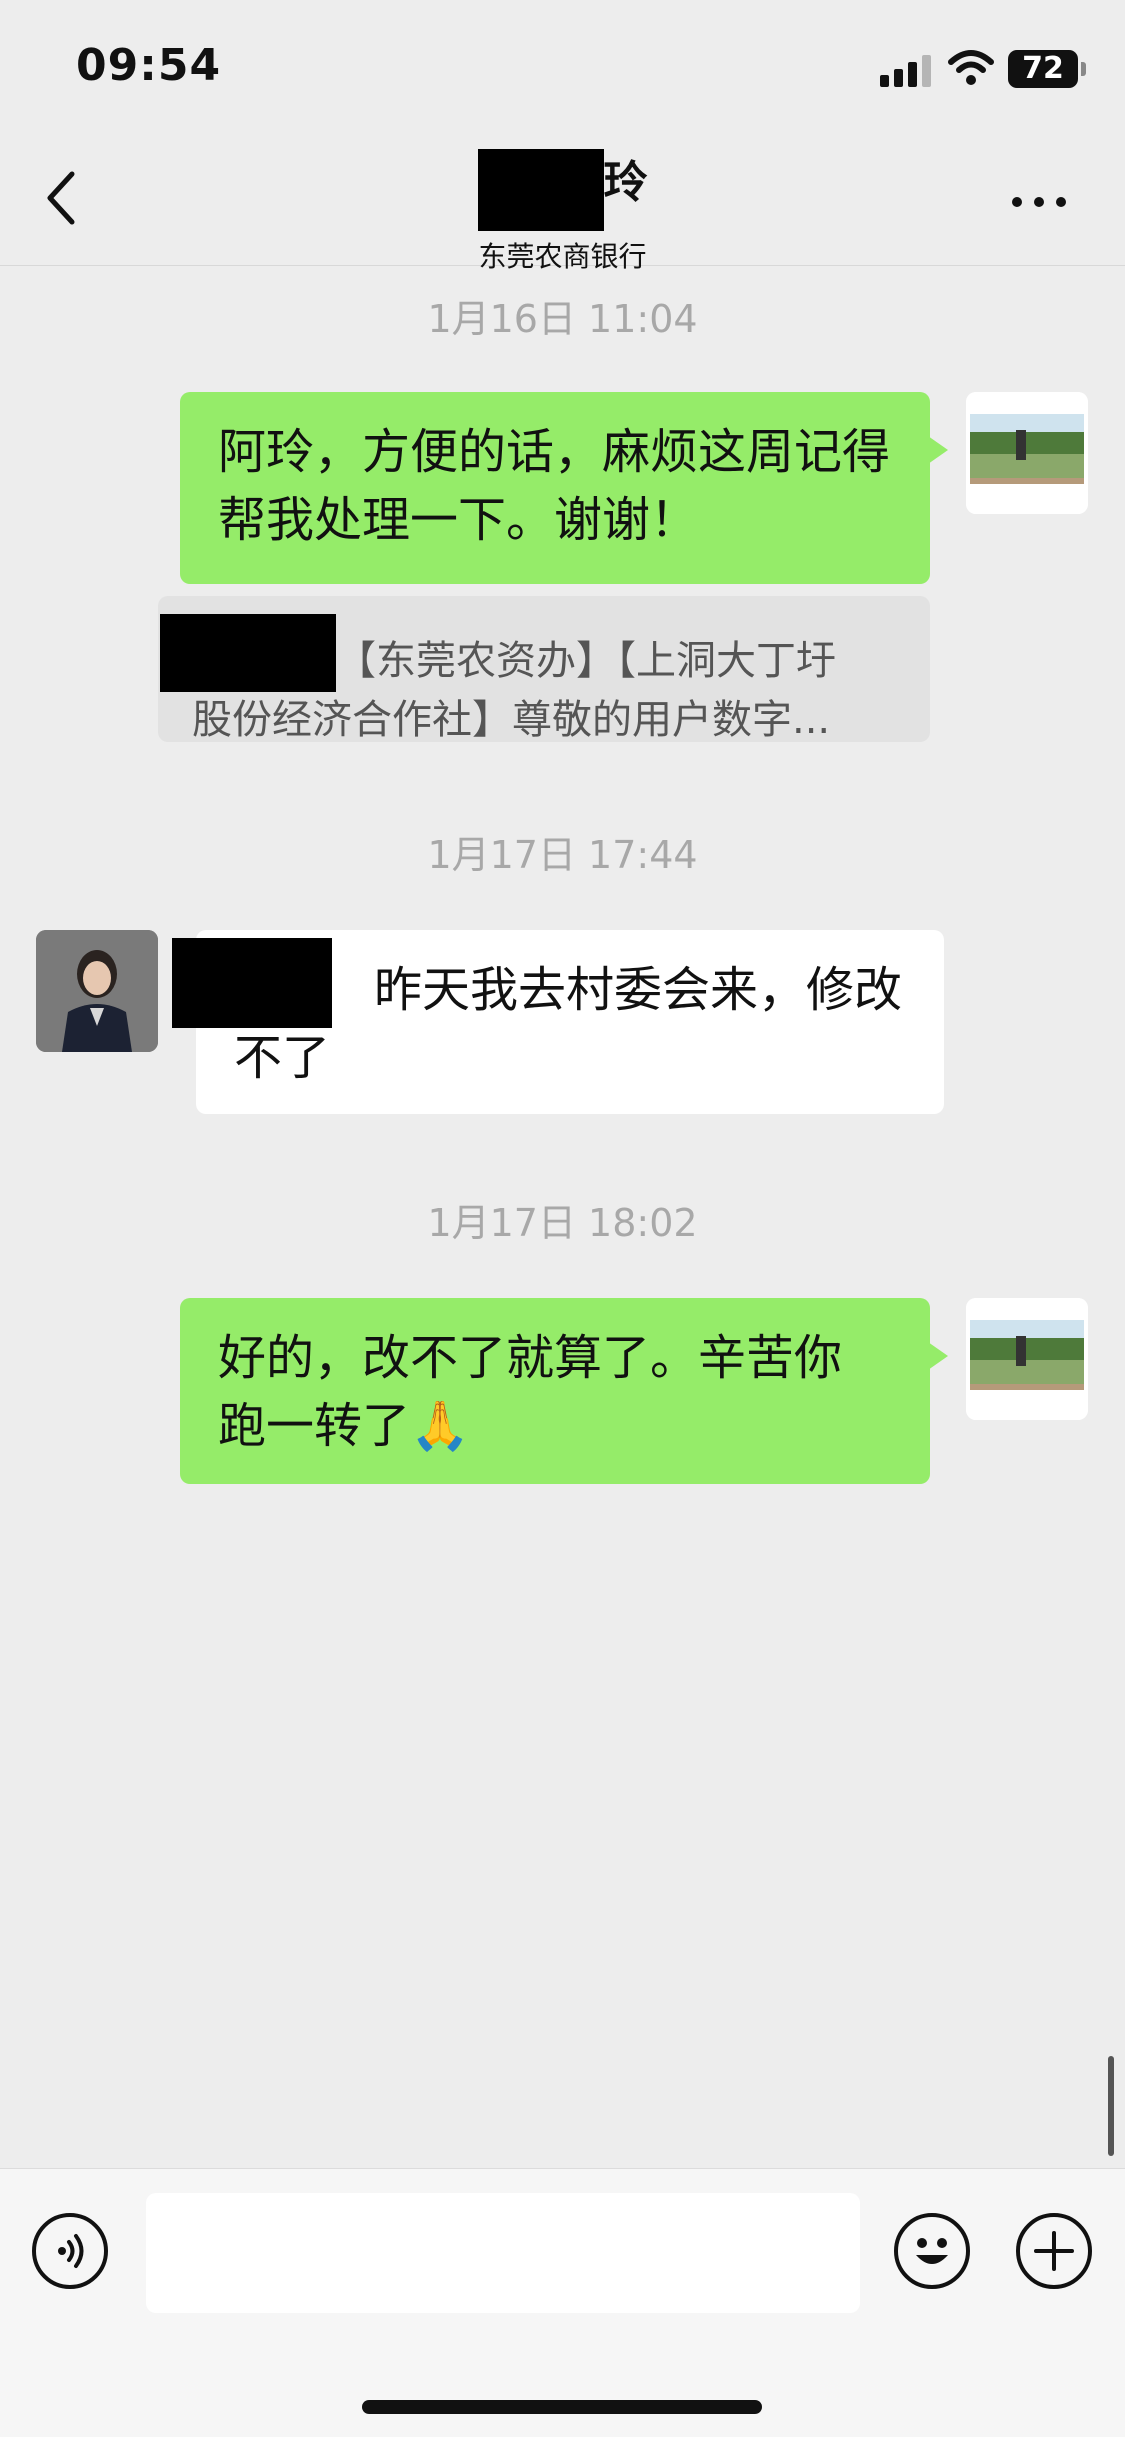 Image resolution: width=1125 pixels, height=2437 pixels. What do you see at coordinates (562, 1223) in the screenshot?
I see `message-timestamp: 1月17日 18:02` at bounding box center [562, 1223].